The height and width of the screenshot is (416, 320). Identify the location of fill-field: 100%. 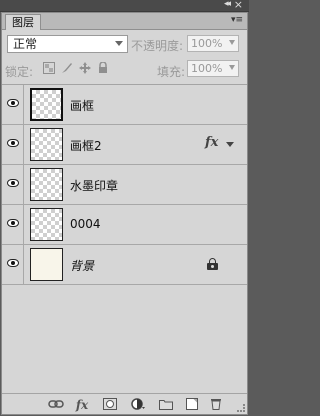
(213, 68).